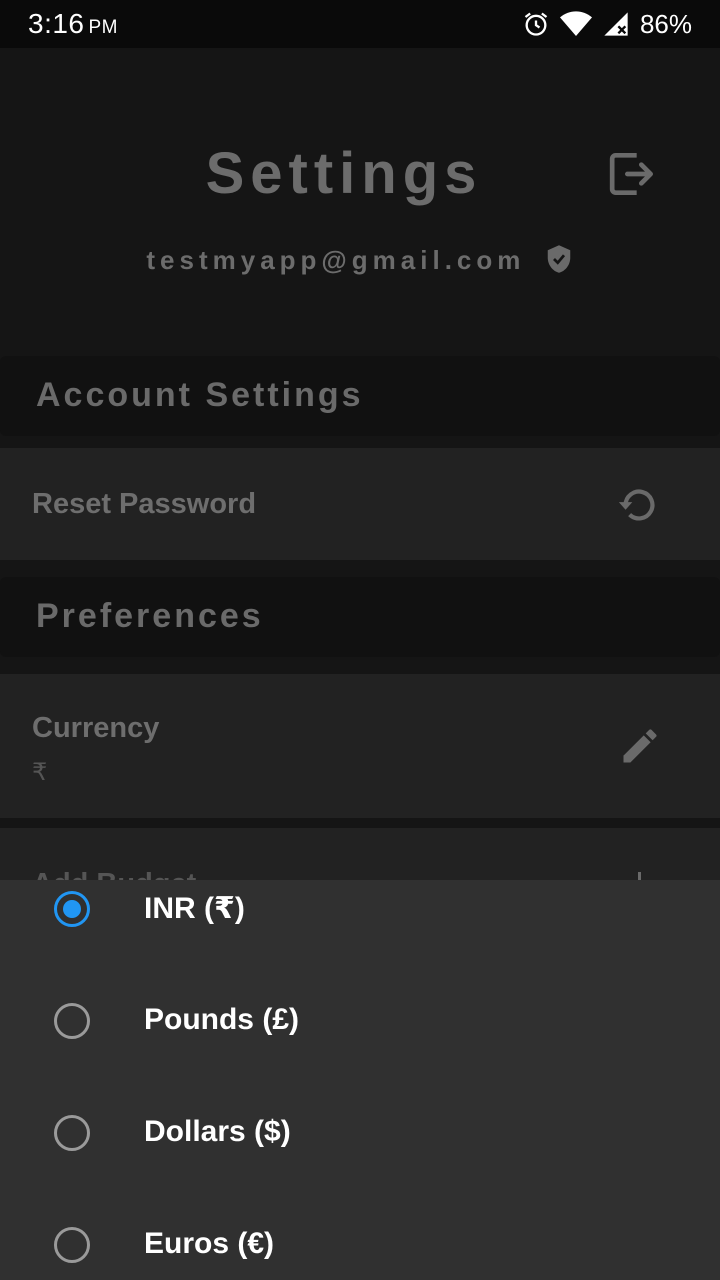 This screenshot has width=720, height=1280. Describe the element at coordinates (360, 1240) in the screenshot. I see `currency-option-euros: Euros (€)` at that location.